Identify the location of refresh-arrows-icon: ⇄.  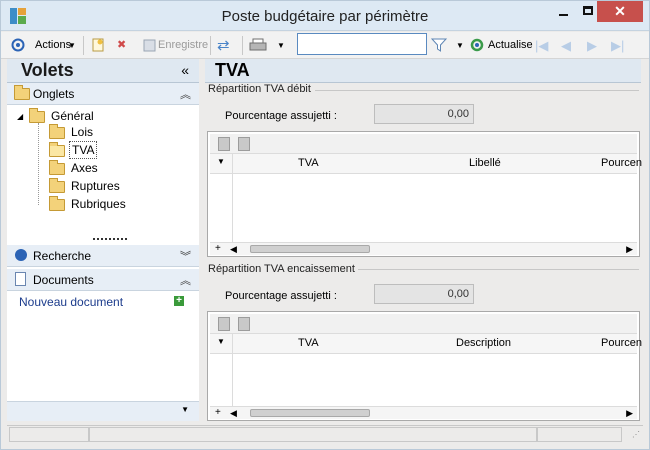
(223, 45).